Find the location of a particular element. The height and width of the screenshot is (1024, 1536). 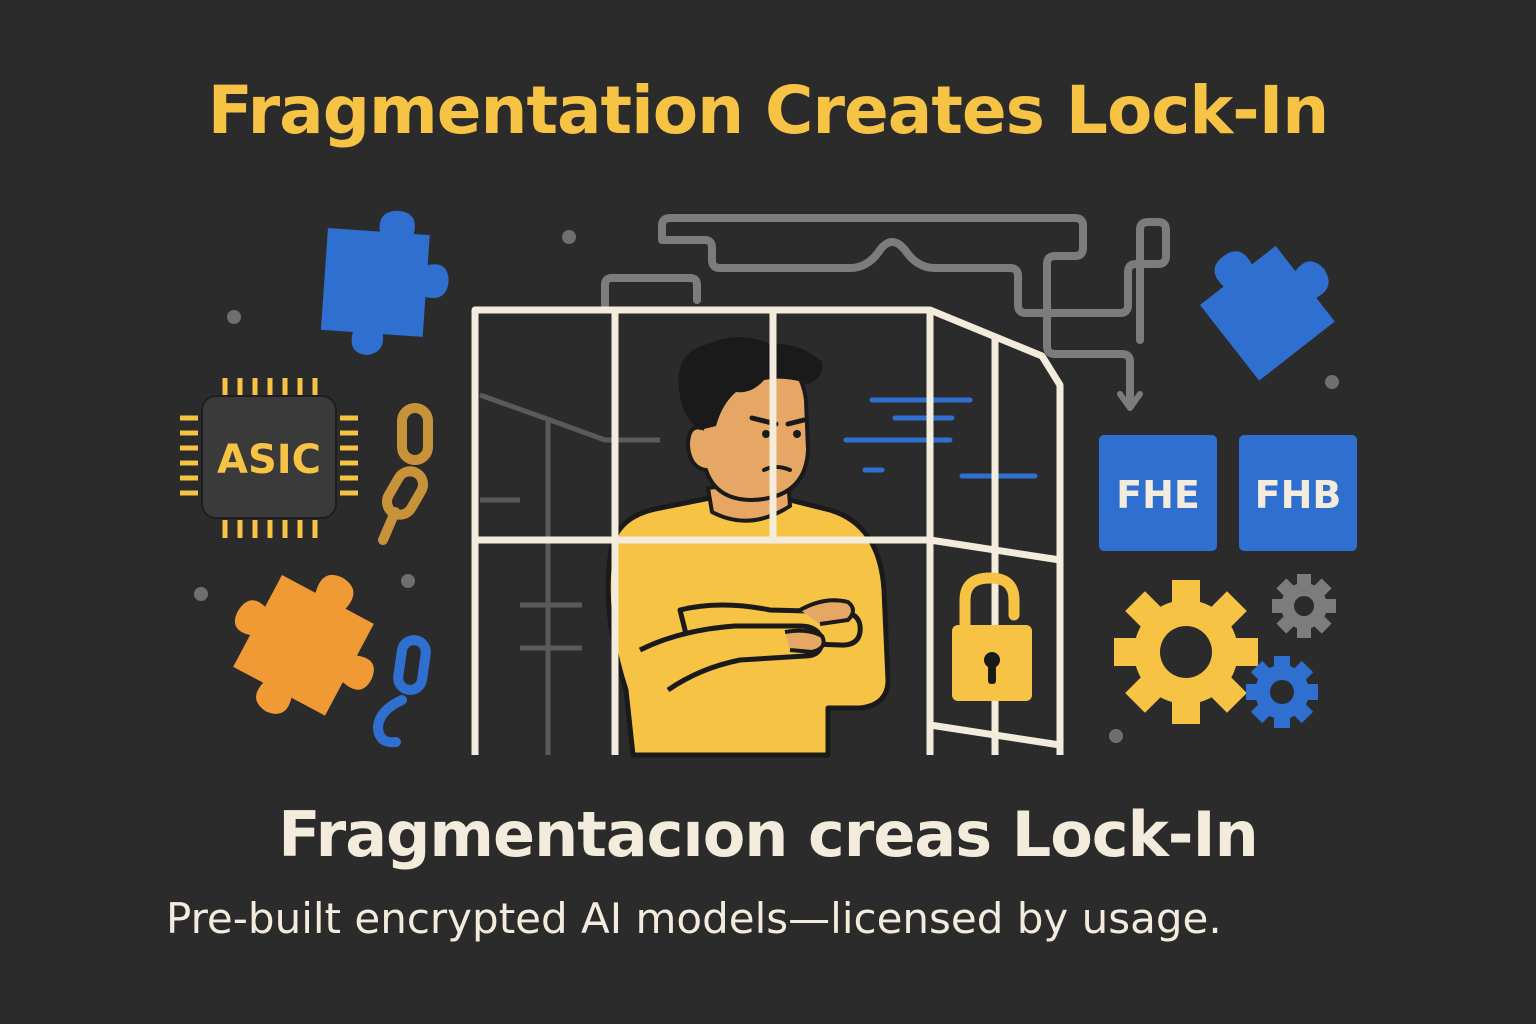

fhe-badge: FHE is located at coordinates (1158, 493).